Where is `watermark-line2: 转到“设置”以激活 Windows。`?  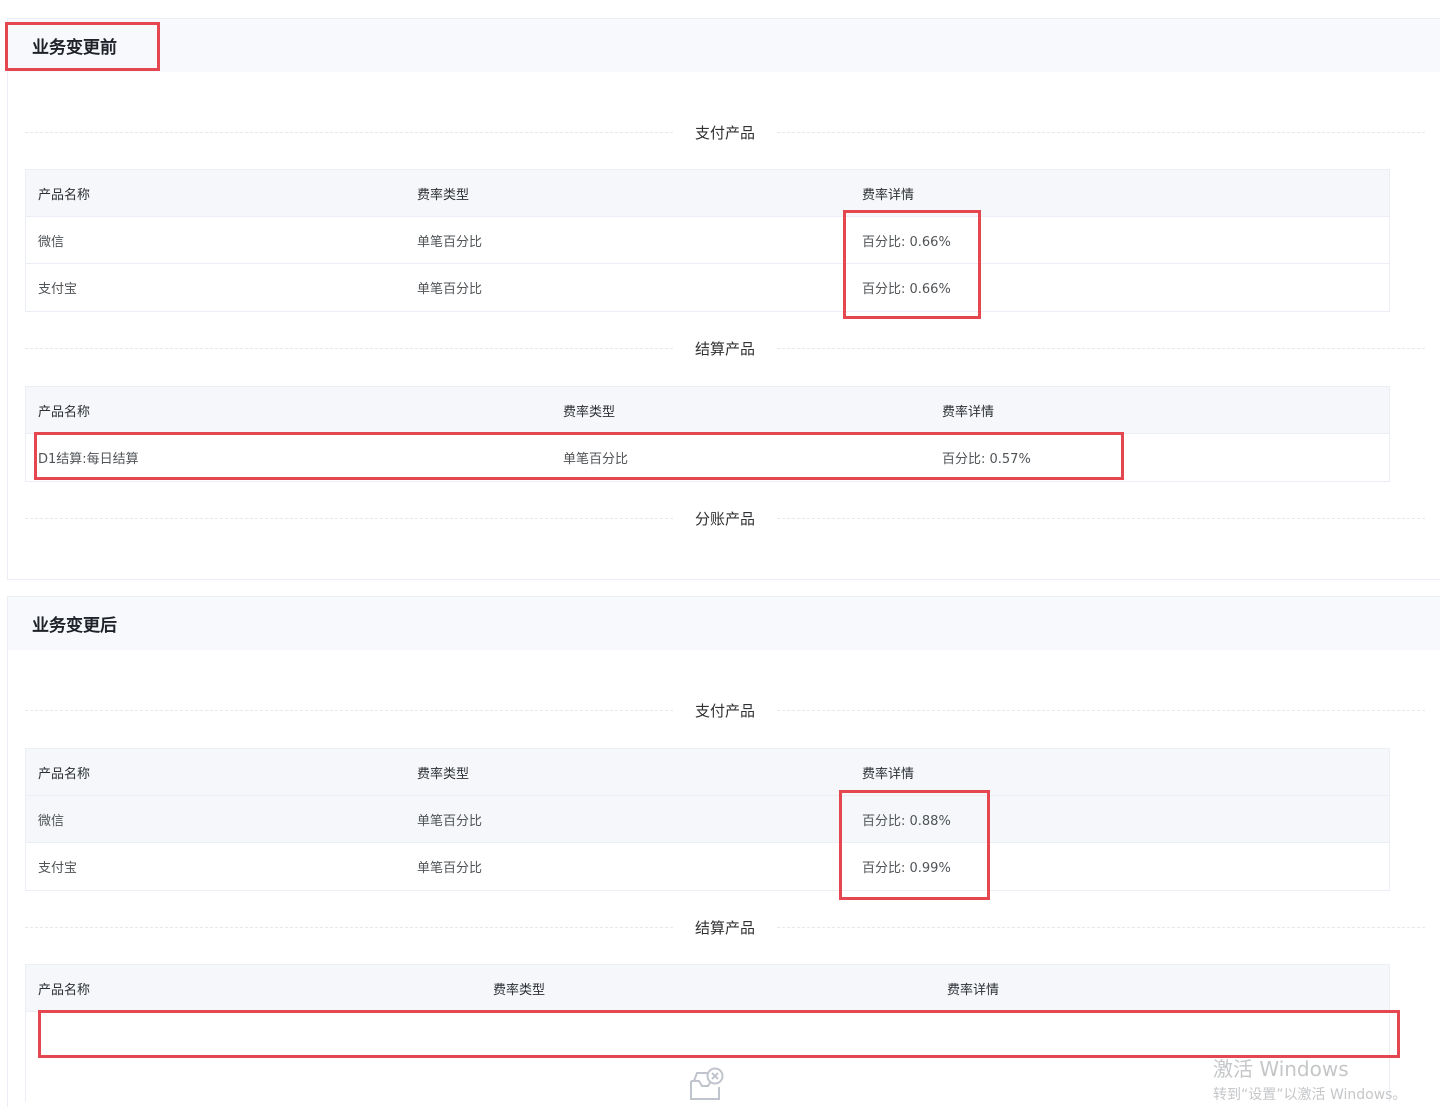
watermark-line2: 转到“设置”以激活 Windows。 is located at coordinates (1310, 1095).